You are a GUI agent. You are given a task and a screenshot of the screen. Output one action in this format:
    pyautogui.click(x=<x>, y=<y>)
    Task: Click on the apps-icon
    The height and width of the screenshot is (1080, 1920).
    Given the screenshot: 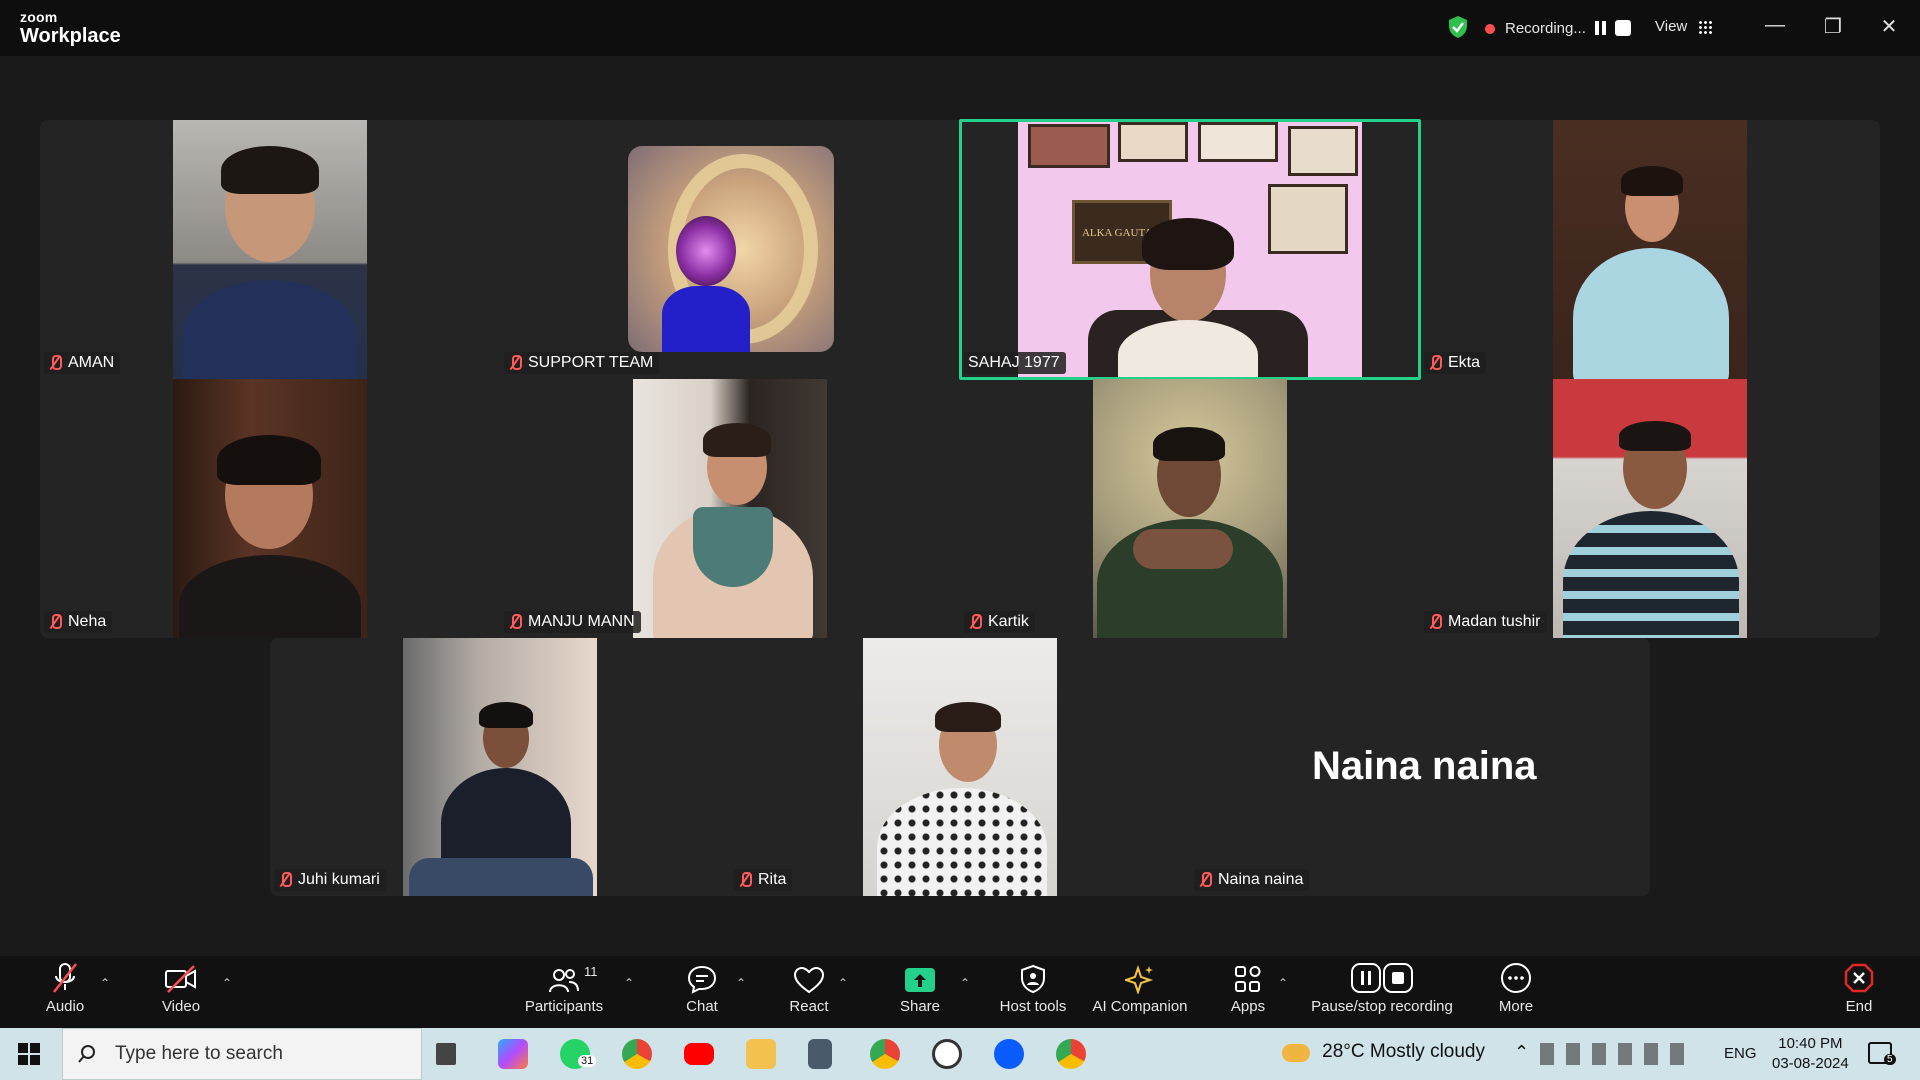 What is the action you would take?
    pyautogui.click(x=1248, y=979)
    